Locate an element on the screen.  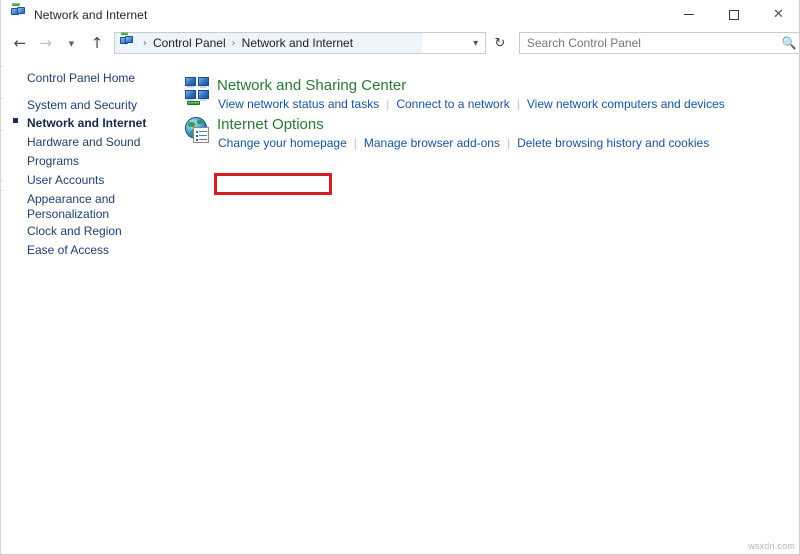
breadcrumb-item-control-panel: Control Panel is located at coordinates (189, 43).